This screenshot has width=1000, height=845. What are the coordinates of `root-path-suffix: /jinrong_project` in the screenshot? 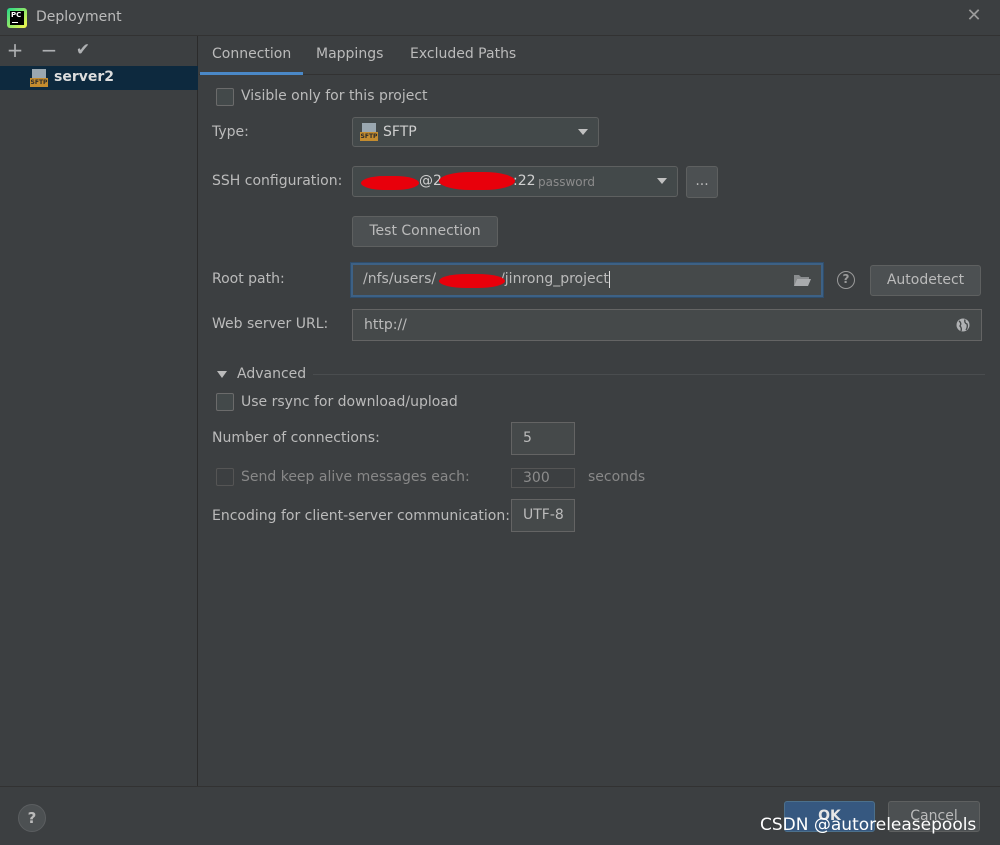 It's located at (554, 279).